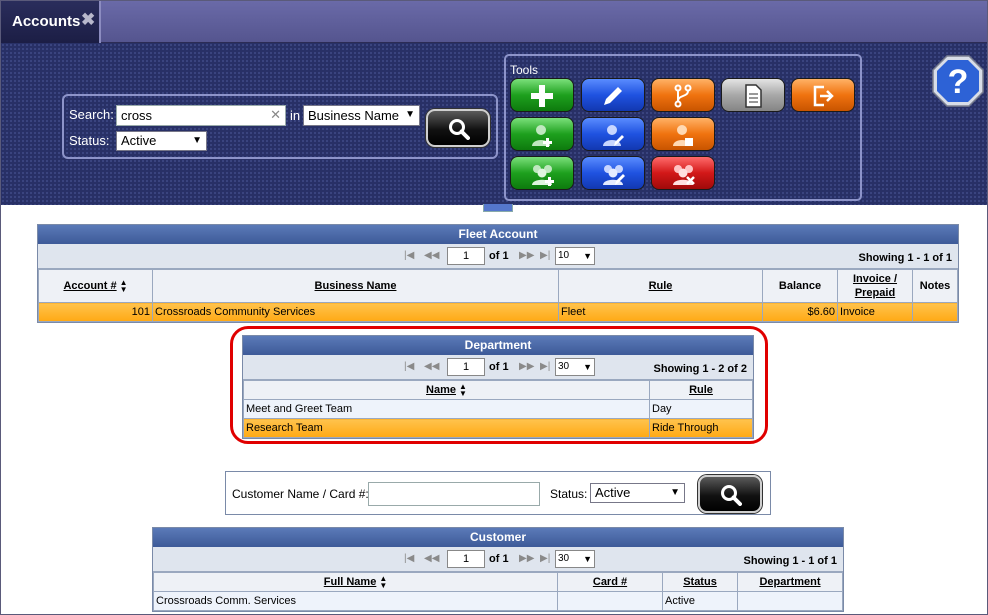 This screenshot has height=615, width=988. Describe the element at coordinates (275, 115) in the screenshot. I see `clear-search-icon: ✕` at that location.